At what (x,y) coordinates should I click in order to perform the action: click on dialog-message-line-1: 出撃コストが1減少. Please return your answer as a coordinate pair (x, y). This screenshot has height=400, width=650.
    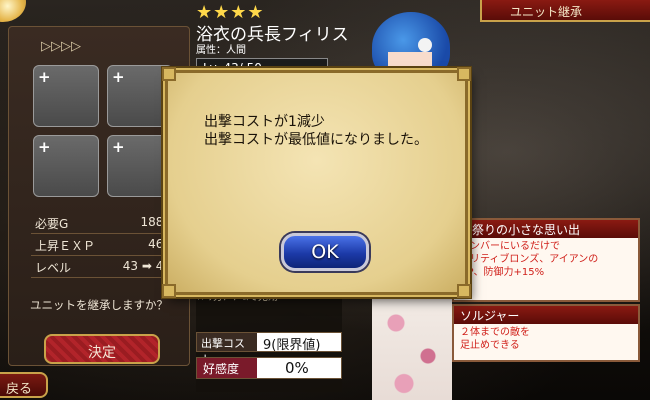
    Looking at the image, I should click on (264, 122).